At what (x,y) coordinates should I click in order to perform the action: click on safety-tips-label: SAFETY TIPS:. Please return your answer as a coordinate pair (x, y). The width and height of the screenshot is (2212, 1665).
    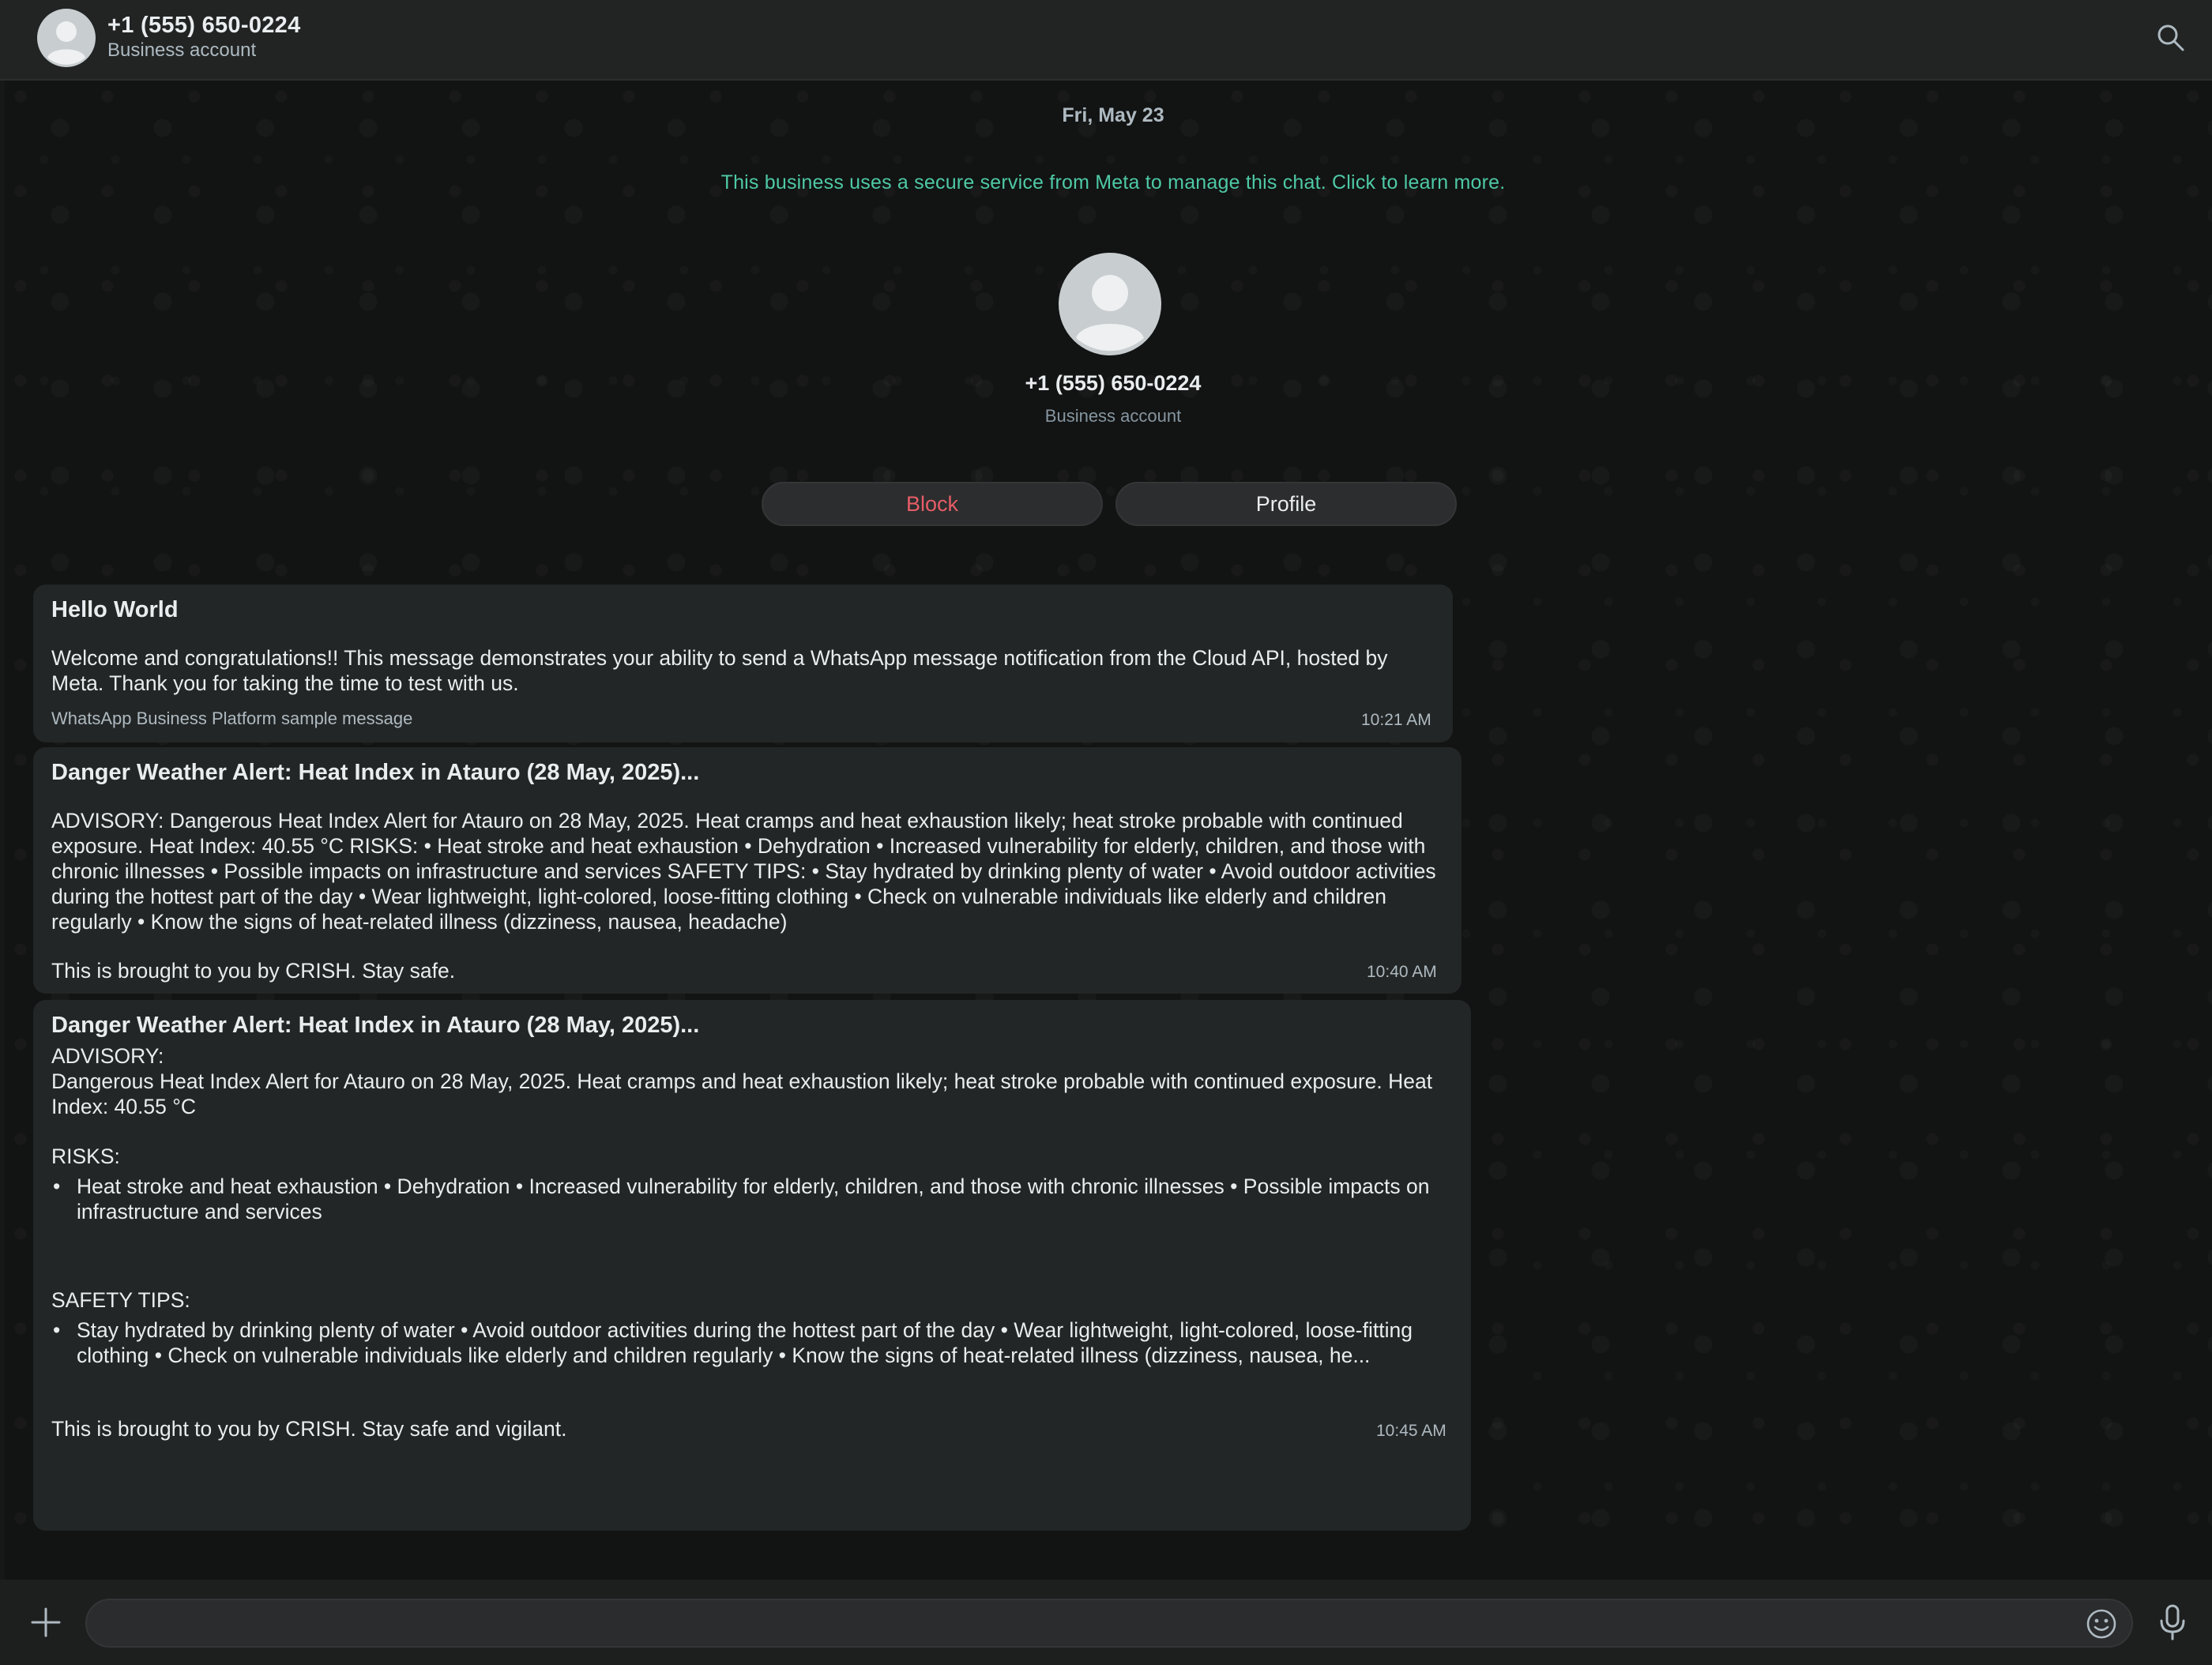
    Looking at the image, I should click on (120, 1300).